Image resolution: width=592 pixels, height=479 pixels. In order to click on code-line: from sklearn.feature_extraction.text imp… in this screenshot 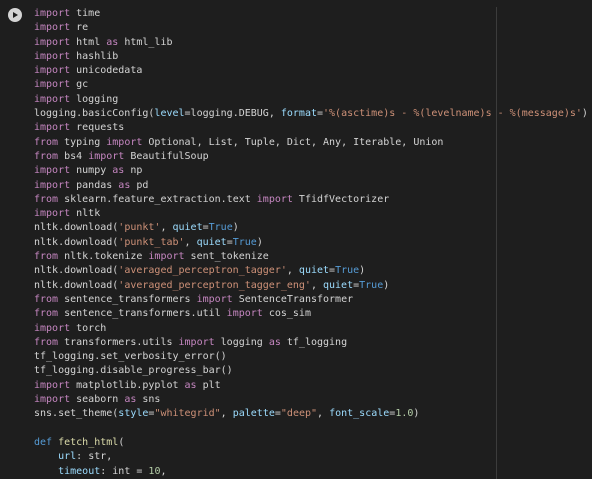, I will do `click(311, 200)`.